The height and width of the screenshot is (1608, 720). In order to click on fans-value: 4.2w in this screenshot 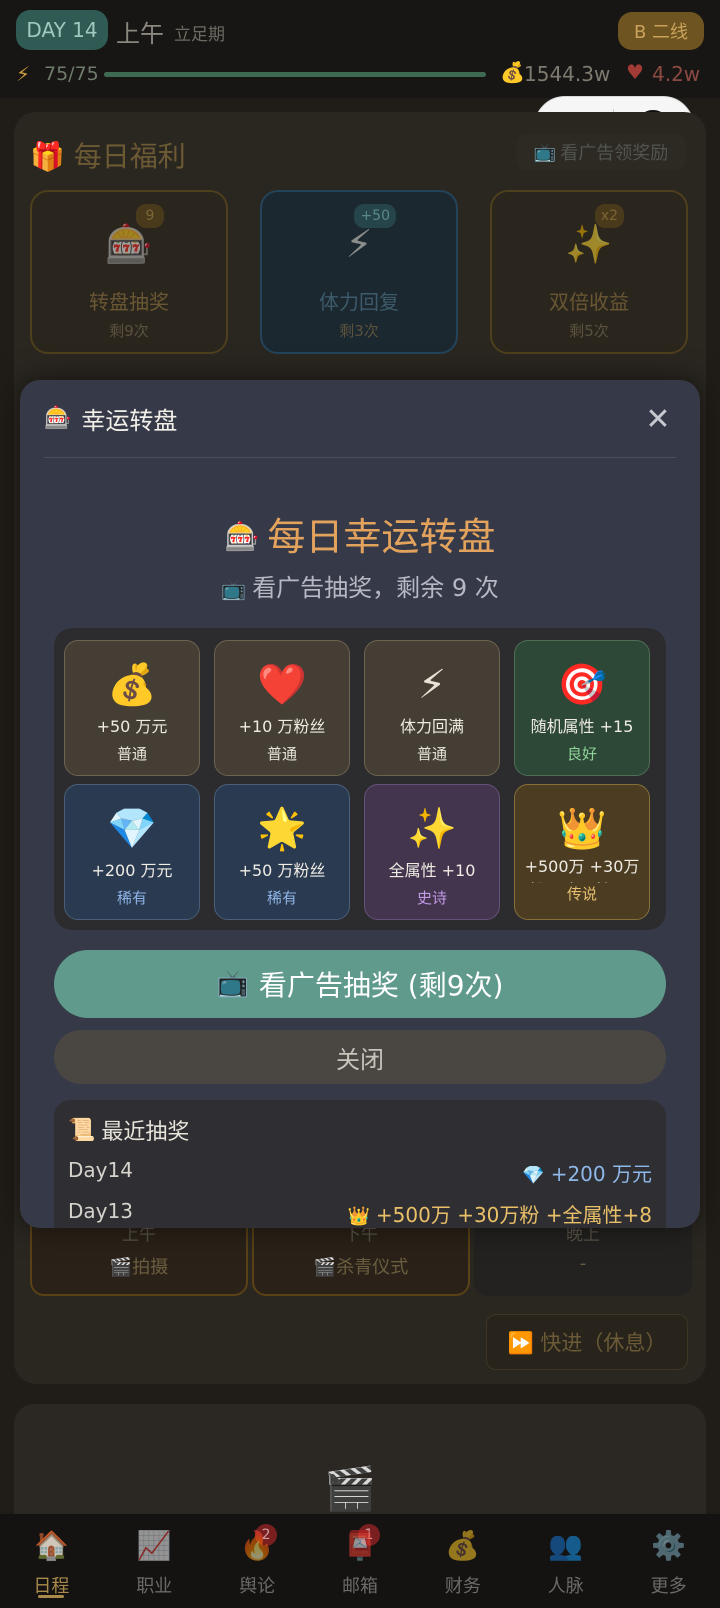, I will do `click(676, 74)`.